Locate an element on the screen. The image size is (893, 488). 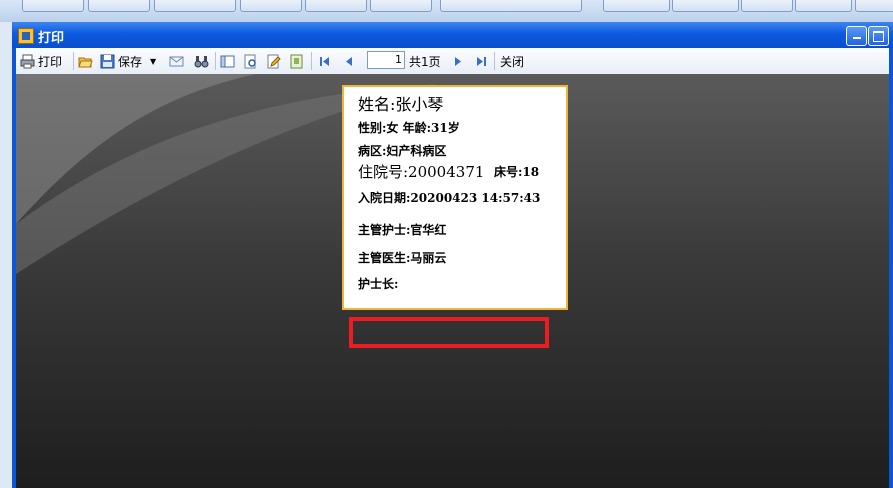
page-zoom-icon is located at coordinates (250, 61).